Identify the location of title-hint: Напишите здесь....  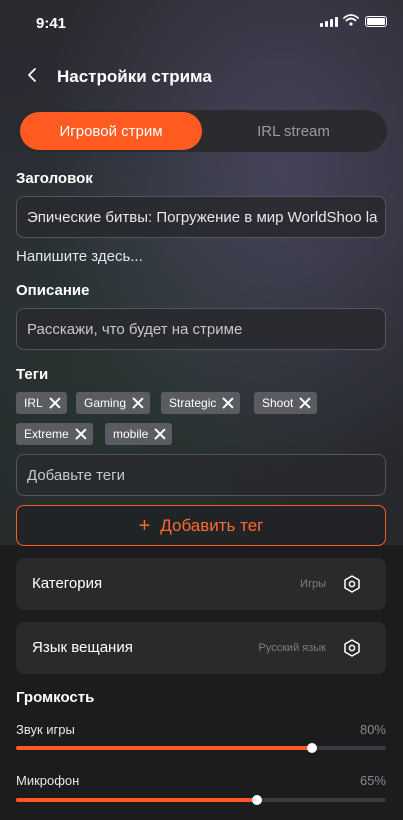
(79, 256).